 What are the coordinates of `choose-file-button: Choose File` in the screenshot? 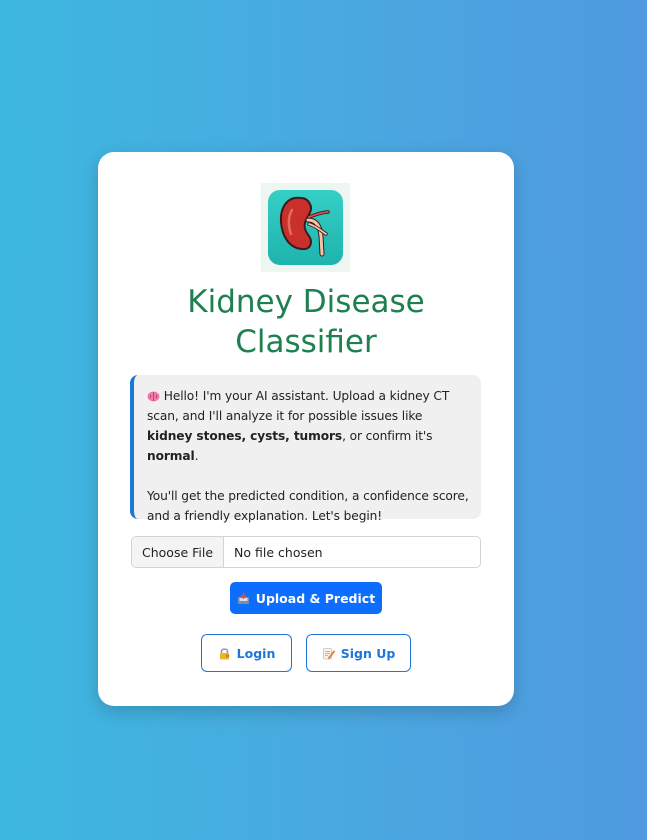 It's located at (178, 552).